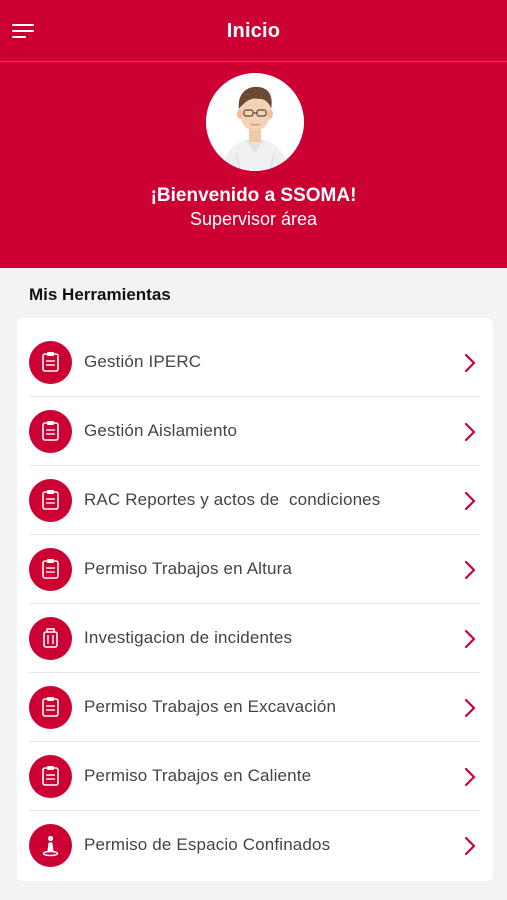 The image size is (507, 900). What do you see at coordinates (253, 195) in the screenshot?
I see `welcome-heading: ¡Bienvenido a SSOMA!` at bounding box center [253, 195].